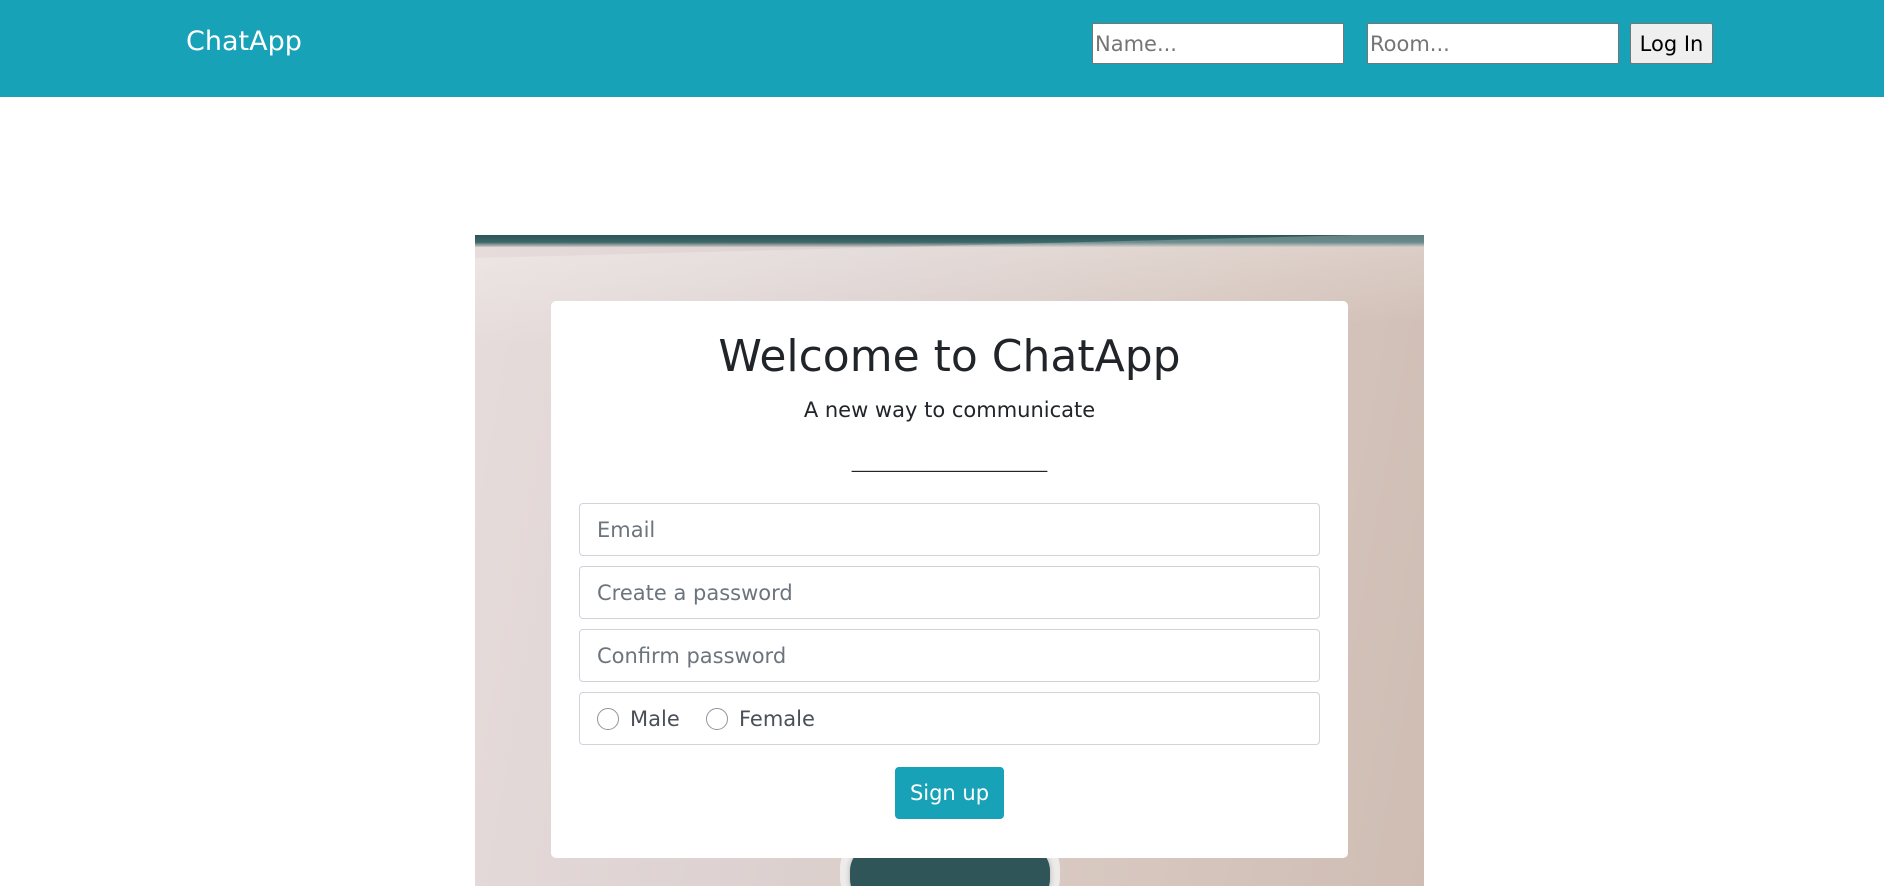 Image resolution: width=1884 pixels, height=886 pixels. What do you see at coordinates (717, 718) in the screenshot?
I see `female-radio-button` at bounding box center [717, 718].